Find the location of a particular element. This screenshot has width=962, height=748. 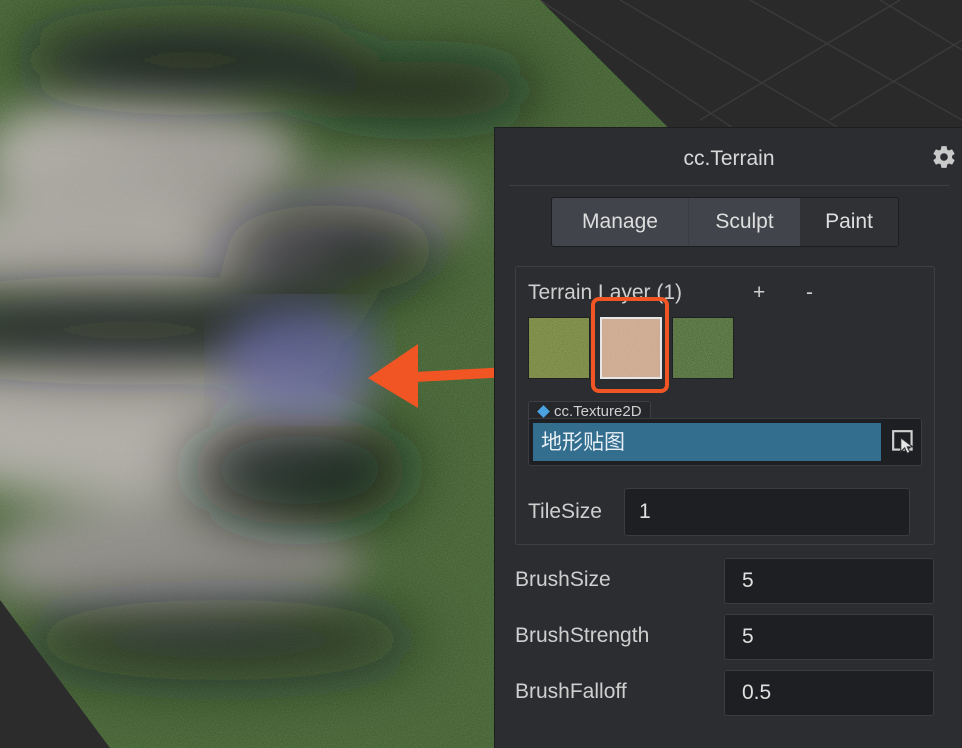

add-layer-button: + is located at coordinates (759, 293).